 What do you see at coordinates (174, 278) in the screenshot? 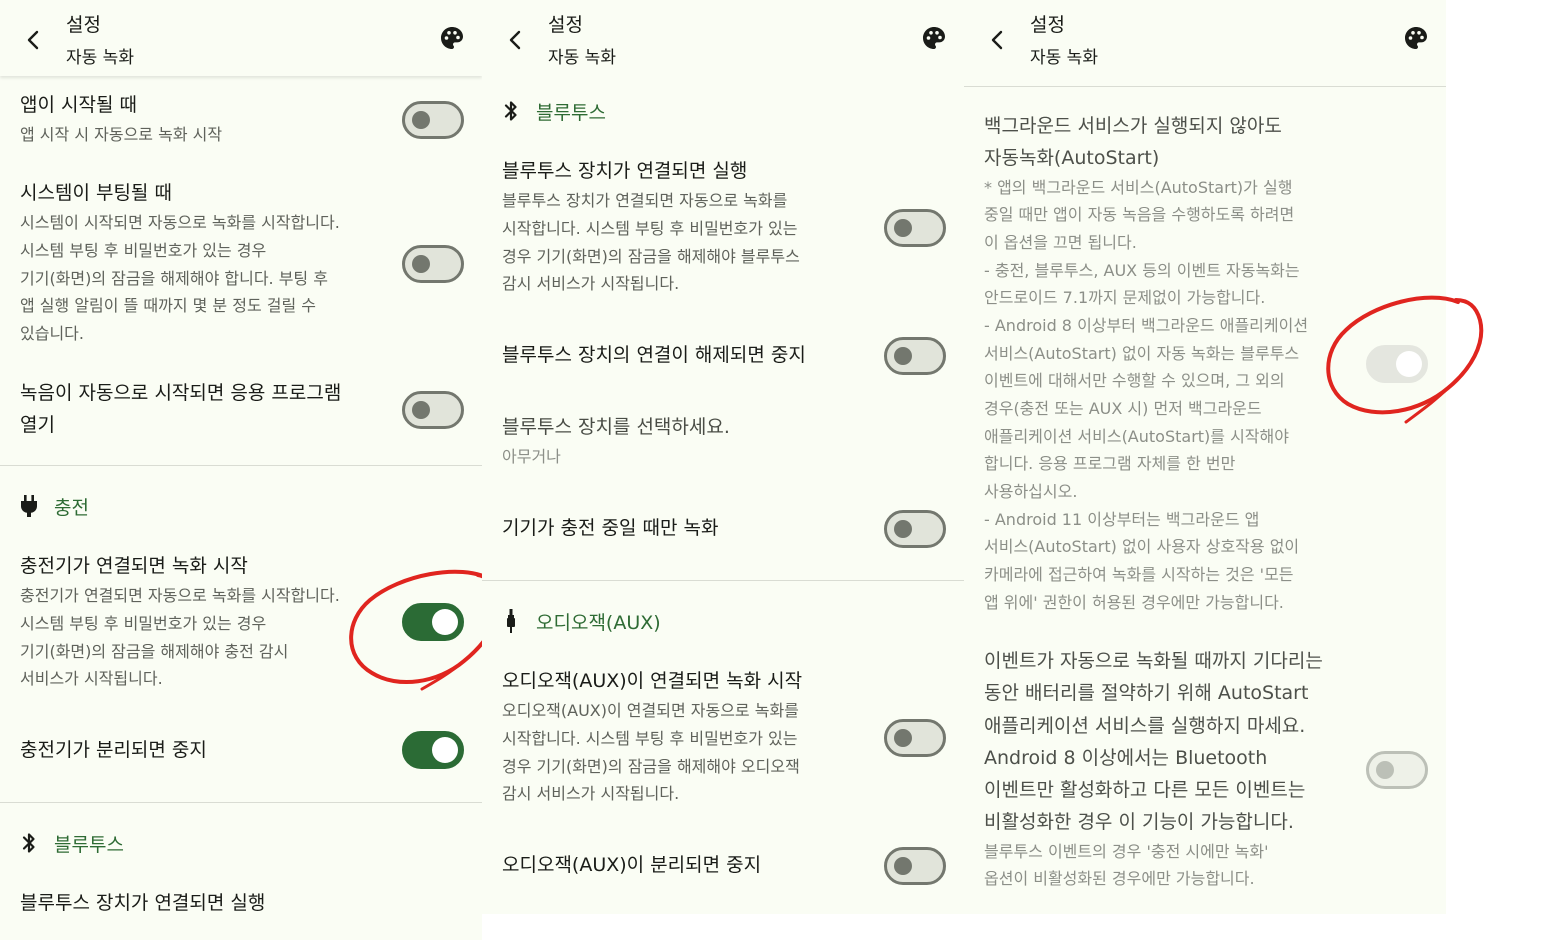
I see `setting-summary-line: 기기(화면)의 잠금을 해제해야 합니다. 부팅 후` at bounding box center [174, 278].